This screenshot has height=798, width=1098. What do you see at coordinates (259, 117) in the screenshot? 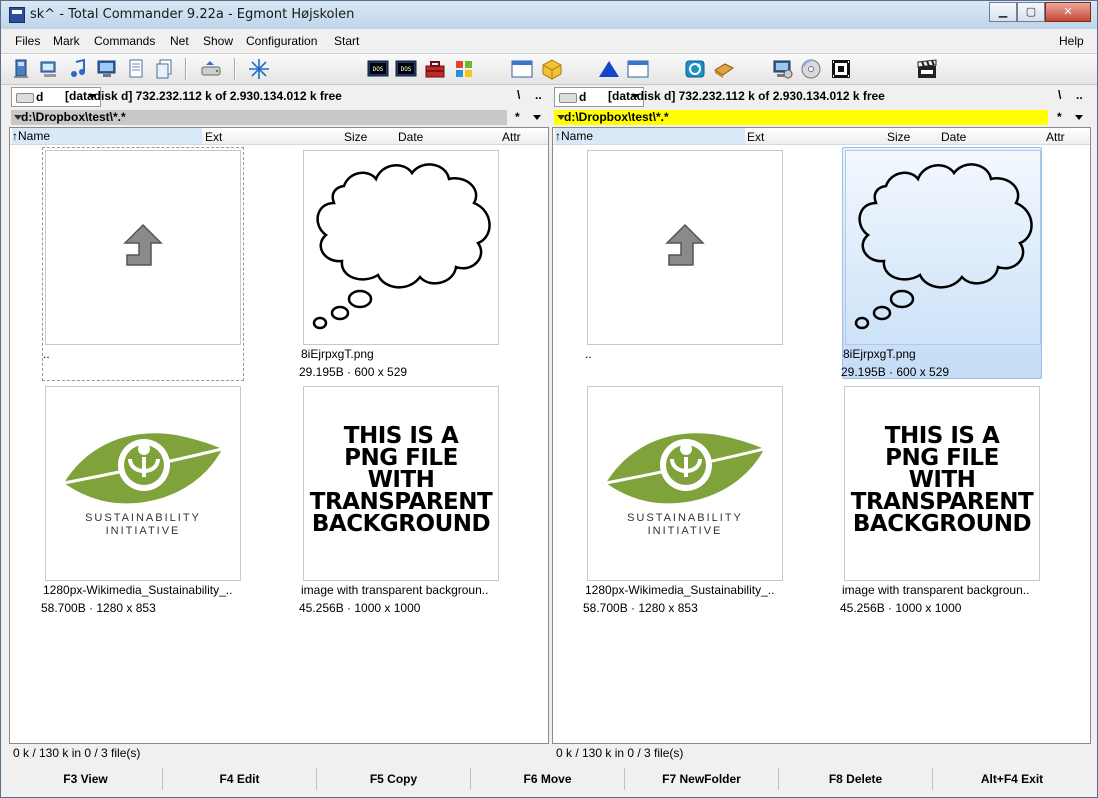
I see `left-path-bar: d:\Dropbox\test\*.*` at bounding box center [259, 117].